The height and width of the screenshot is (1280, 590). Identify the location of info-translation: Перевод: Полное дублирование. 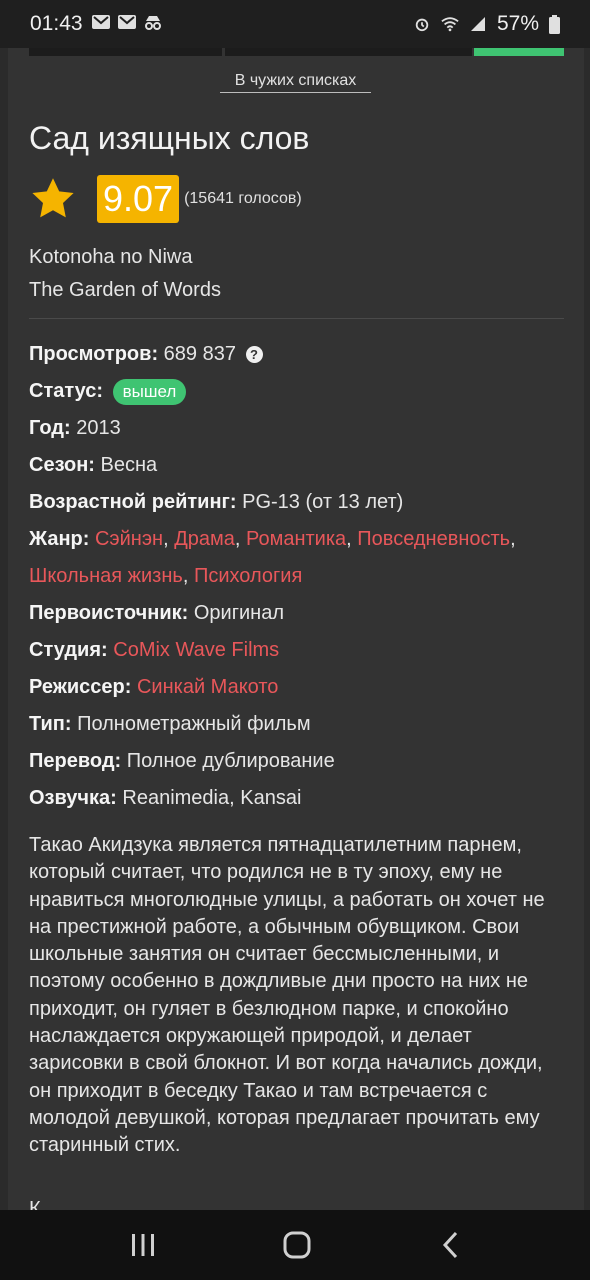
(299, 761).